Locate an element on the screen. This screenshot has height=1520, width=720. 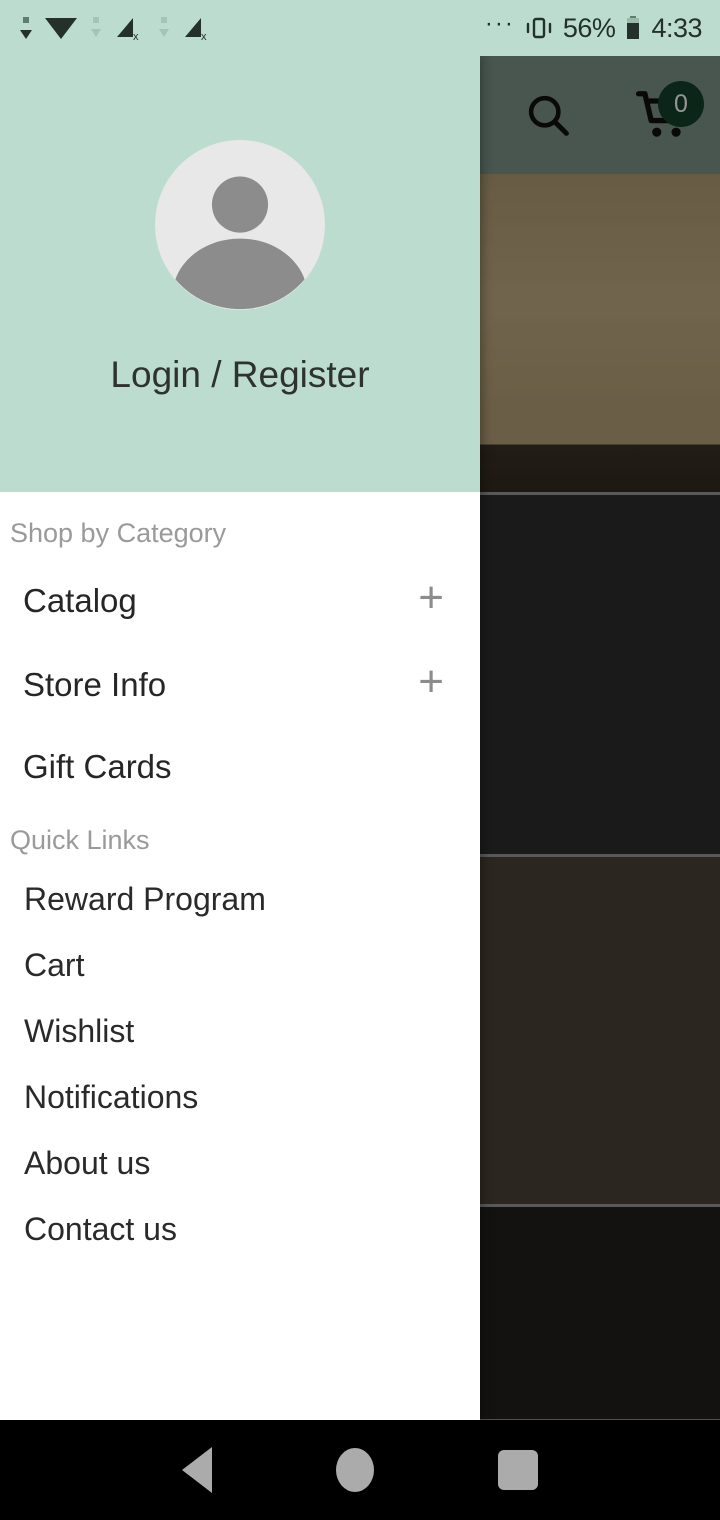
drawer-item-gift-cards: Gift Cards is located at coordinates (240, 767).